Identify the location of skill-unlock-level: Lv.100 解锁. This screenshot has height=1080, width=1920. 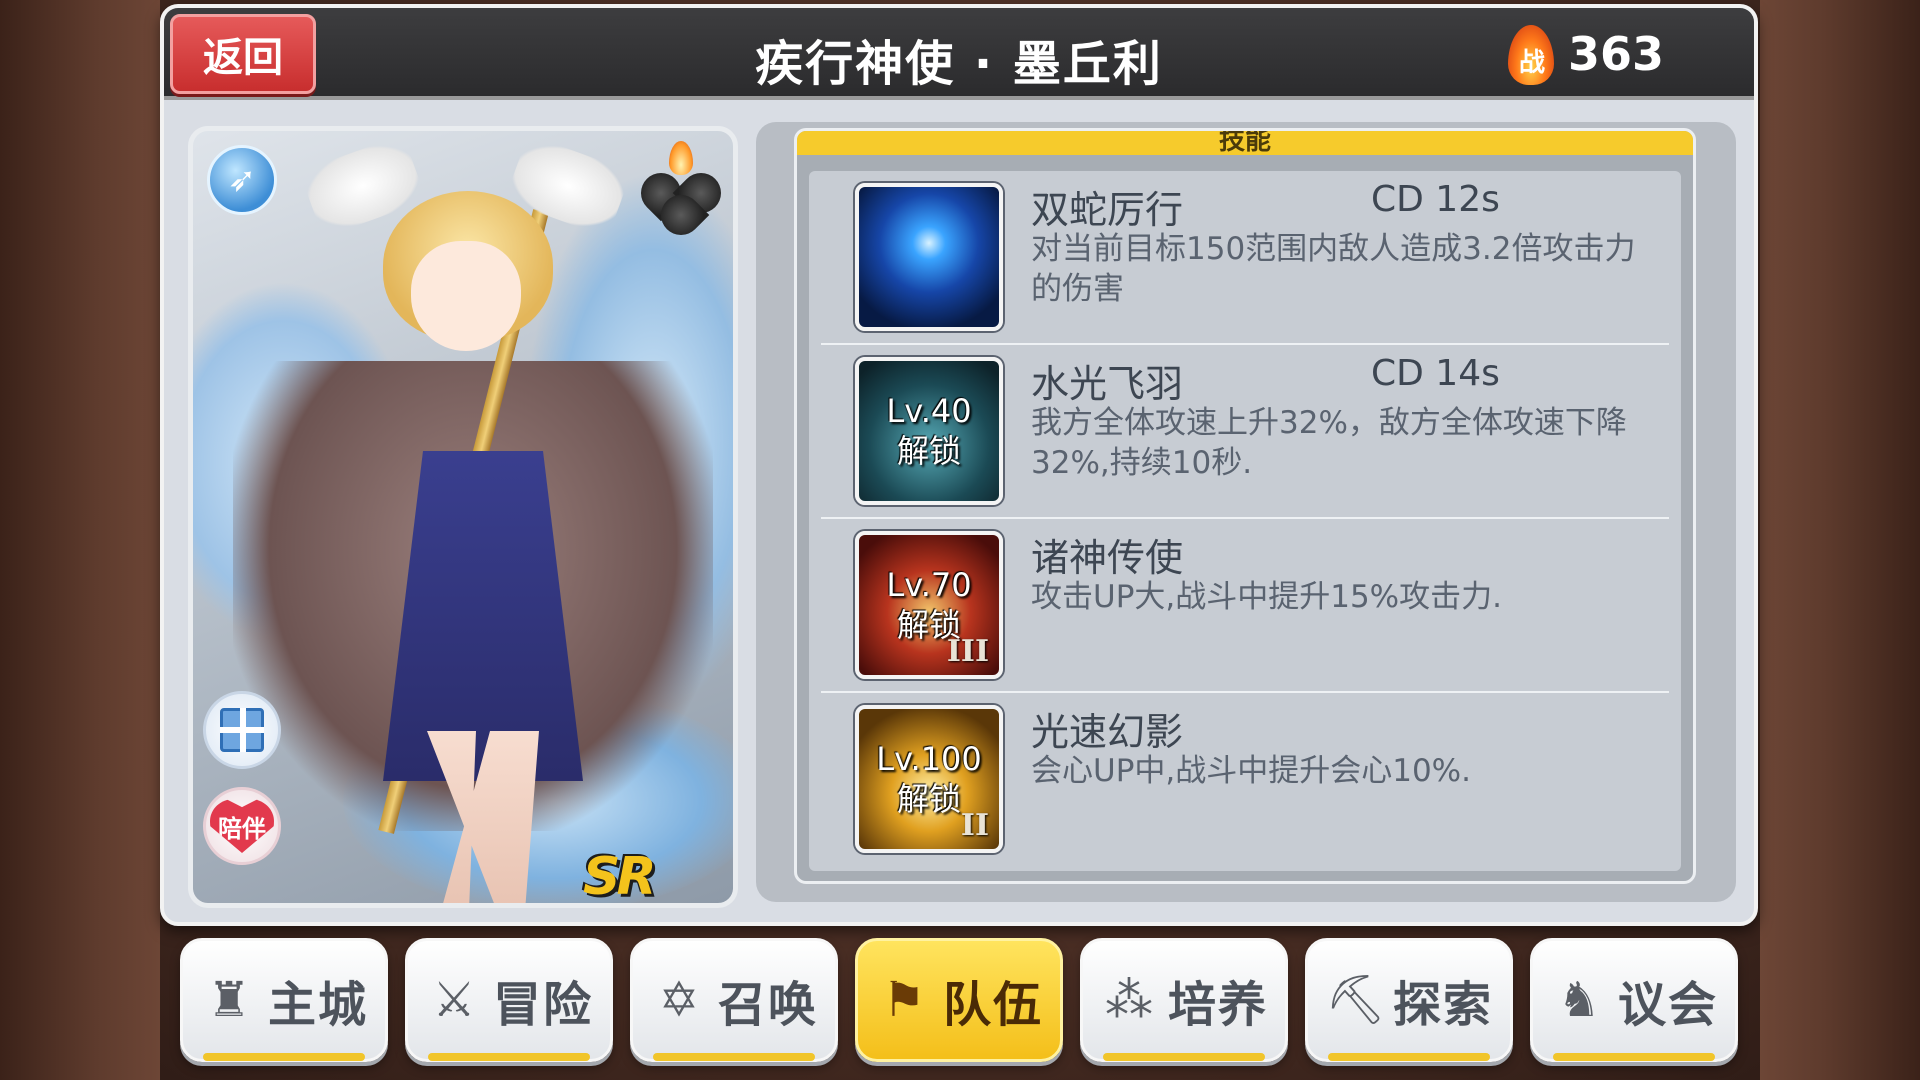
(929, 779).